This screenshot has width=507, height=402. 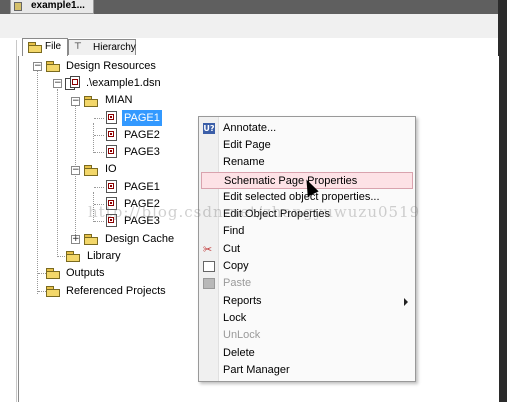 I want to click on project-tabs: File ⊤ Hierarchy, so click(x=258, y=47).